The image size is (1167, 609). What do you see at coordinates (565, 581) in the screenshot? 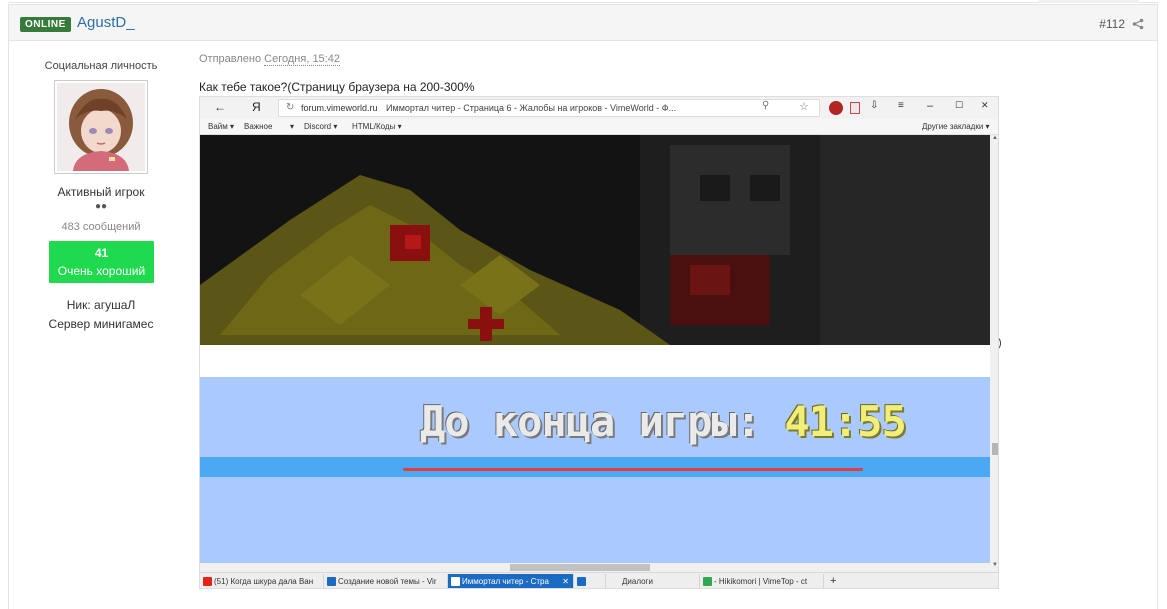
I see `tab-close-icon: ✕` at bounding box center [565, 581].